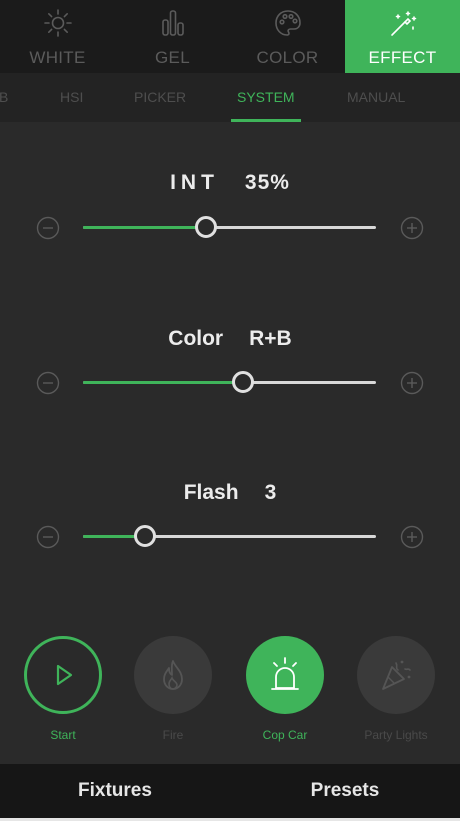 This screenshot has height=821, width=460. I want to click on active-tab-indicator, so click(266, 120).